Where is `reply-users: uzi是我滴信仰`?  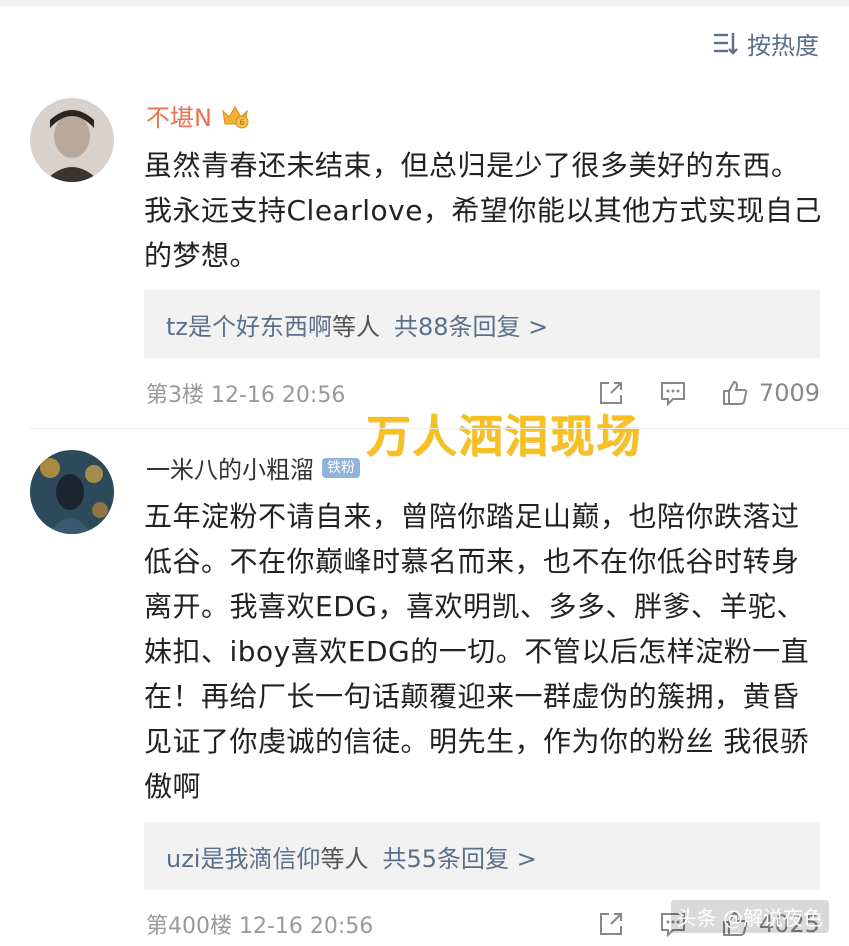
reply-users: uzi是我滴信仰 is located at coordinates (243, 856).